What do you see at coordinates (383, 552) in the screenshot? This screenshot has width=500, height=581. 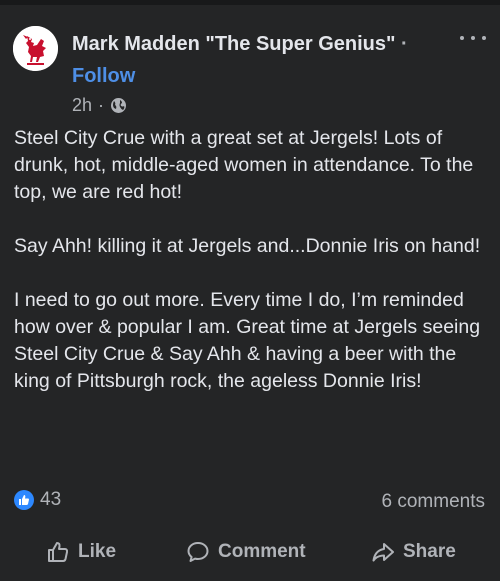 I see `share-arrow-icon` at bounding box center [383, 552].